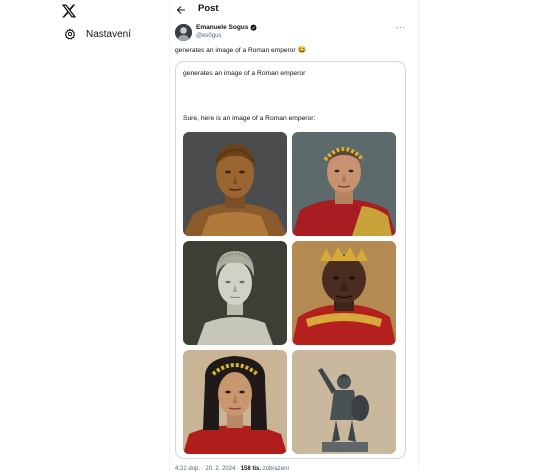  Describe the element at coordinates (294, 10) in the screenshot. I see `post-header: Post` at that location.